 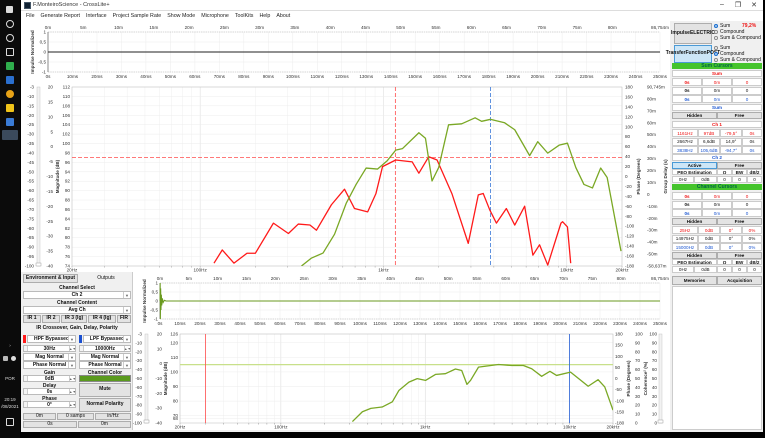 What do you see at coordinates (215, 16) in the screenshot?
I see `menu-microphone: Microphone` at bounding box center [215, 16].